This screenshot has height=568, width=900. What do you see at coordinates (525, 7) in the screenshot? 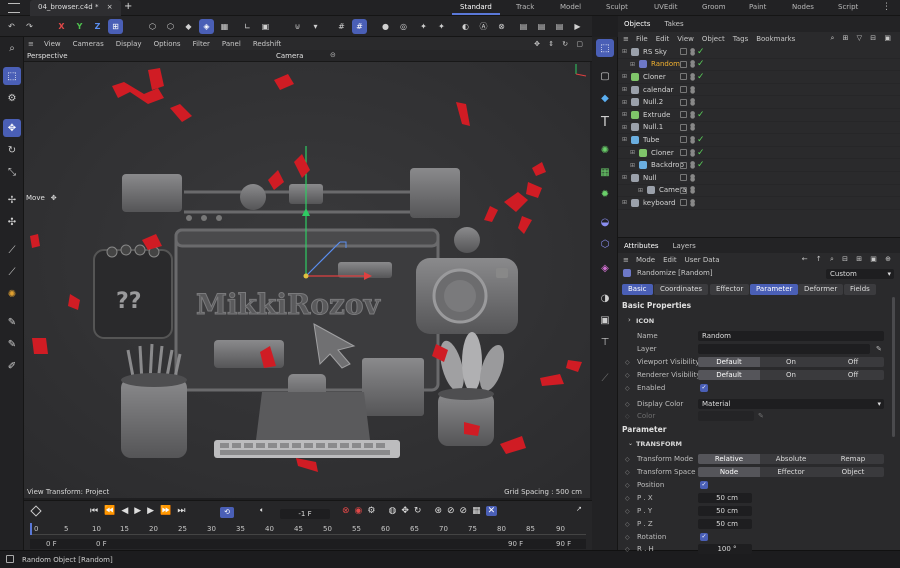
I see `layout-tab-track: Track` at bounding box center [525, 7].